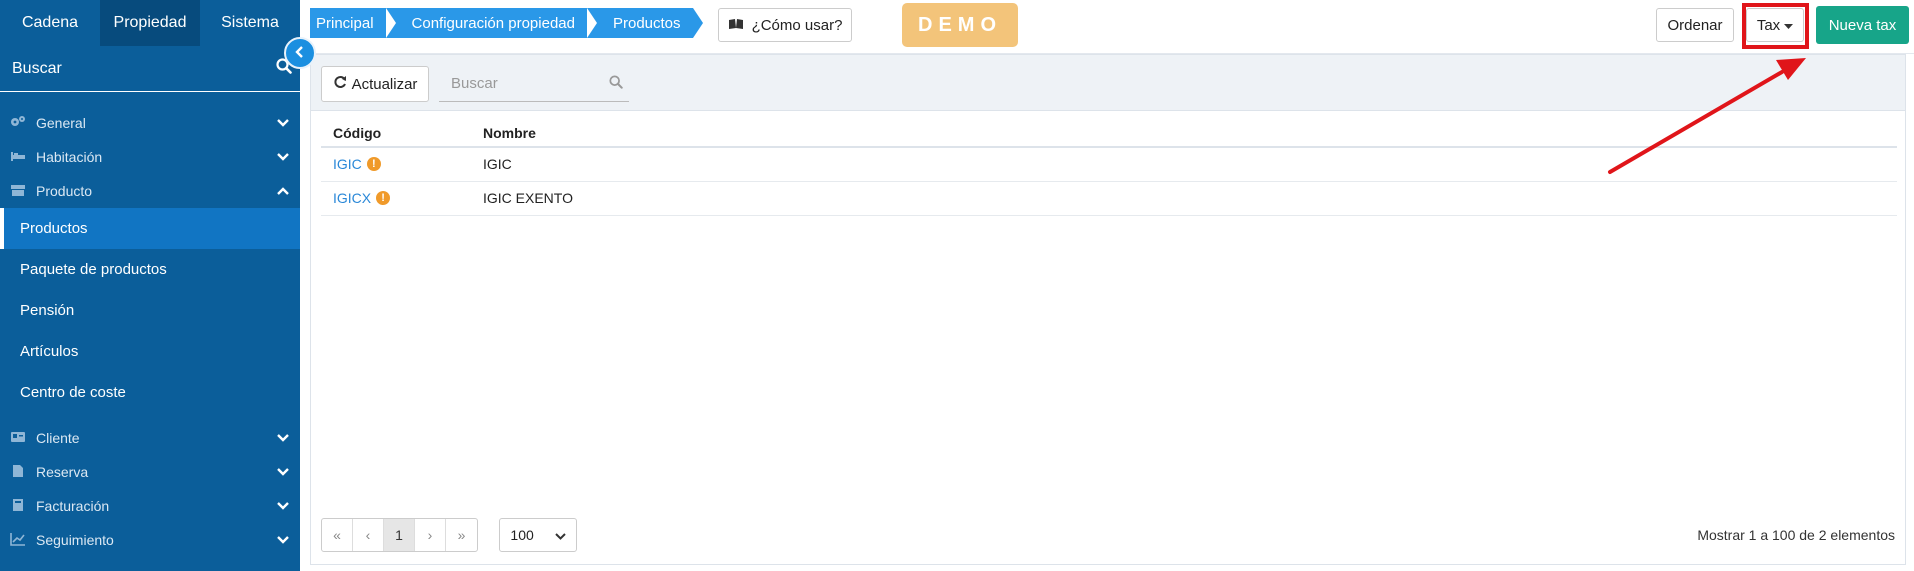 The width and height of the screenshot is (1914, 571). I want to click on pagination: « ‹ 1 › », so click(399, 535).